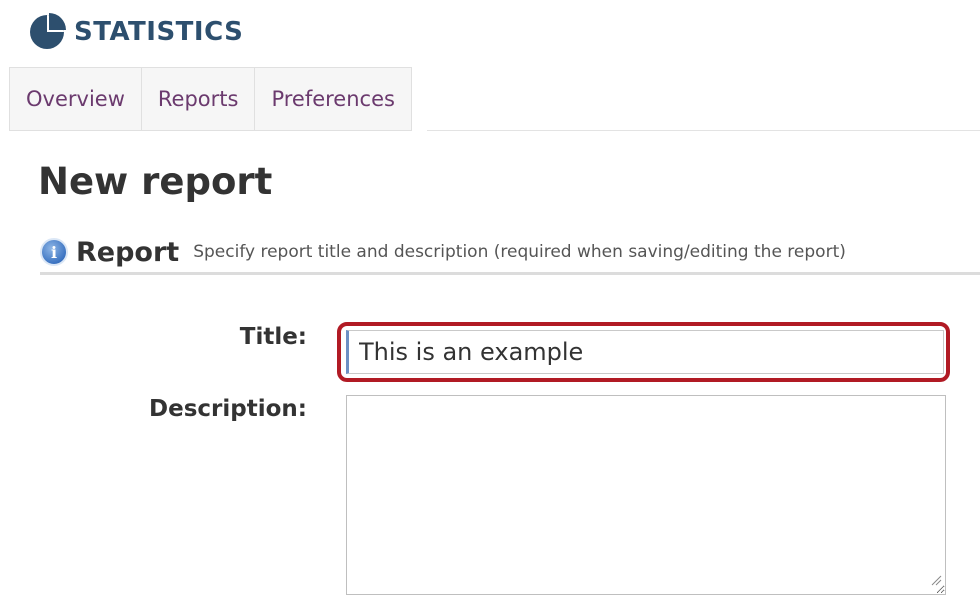  I want to click on tool-header: STATISTICS, so click(134, 32).